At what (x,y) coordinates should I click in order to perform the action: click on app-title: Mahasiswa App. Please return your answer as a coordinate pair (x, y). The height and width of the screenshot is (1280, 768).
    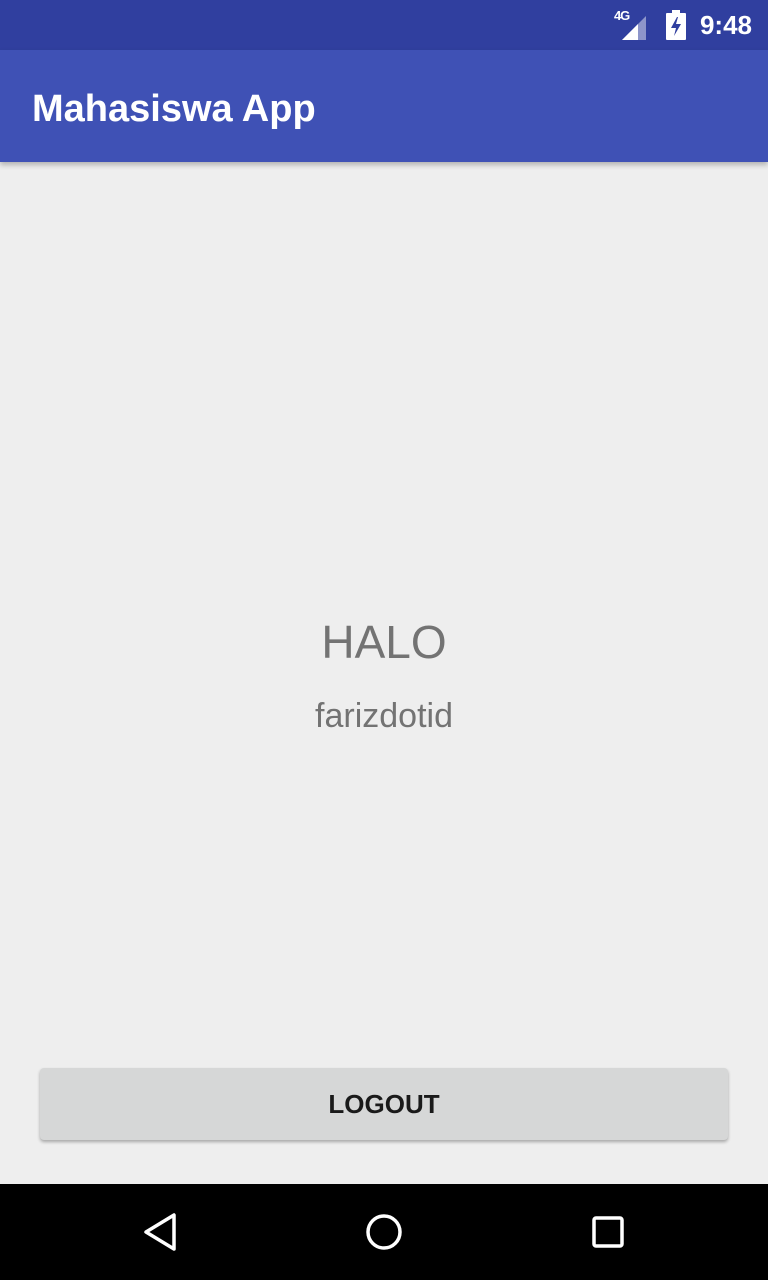
    Looking at the image, I should click on (174, 109).